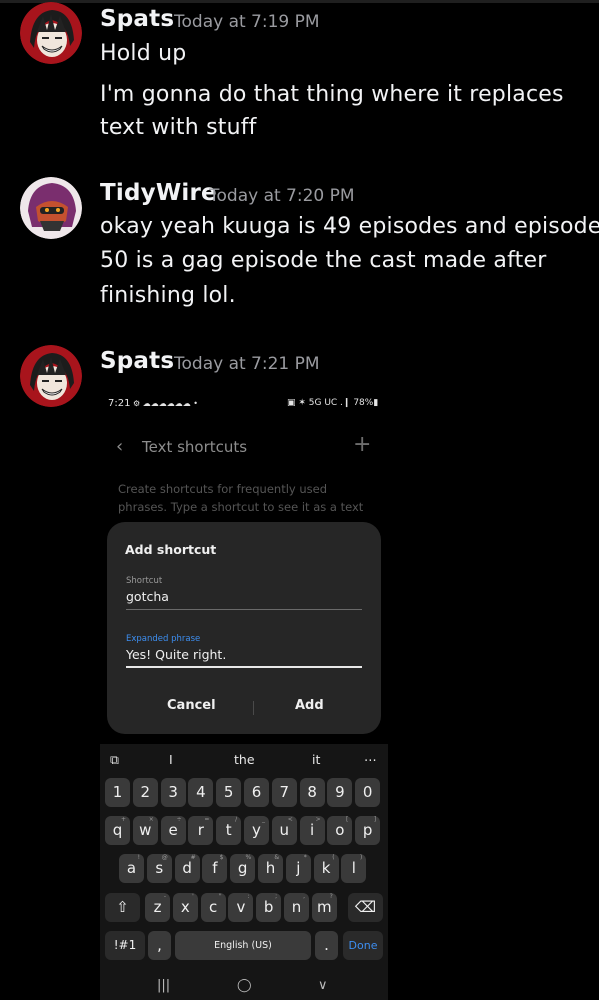 This screenshot has width=599, height=1000. I want to click on period-key-label: ., so click(326, 945).